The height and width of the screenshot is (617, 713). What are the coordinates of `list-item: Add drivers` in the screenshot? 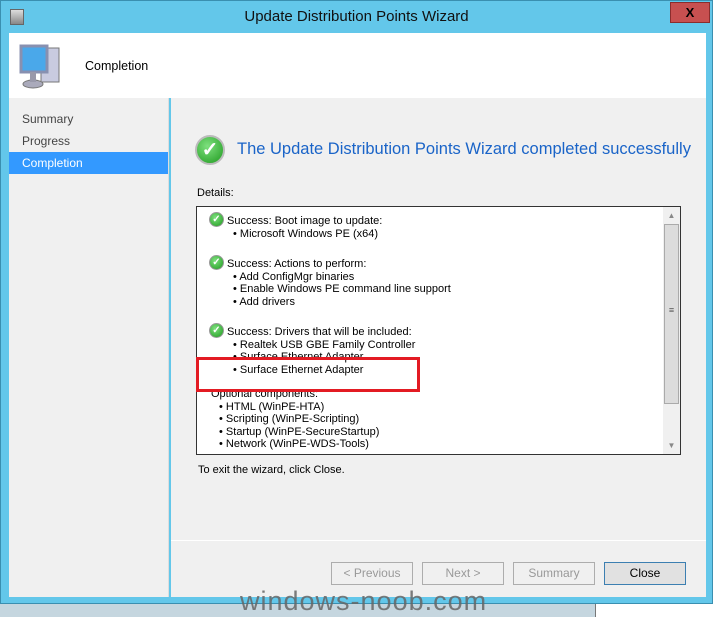 It's located at (446, 302).